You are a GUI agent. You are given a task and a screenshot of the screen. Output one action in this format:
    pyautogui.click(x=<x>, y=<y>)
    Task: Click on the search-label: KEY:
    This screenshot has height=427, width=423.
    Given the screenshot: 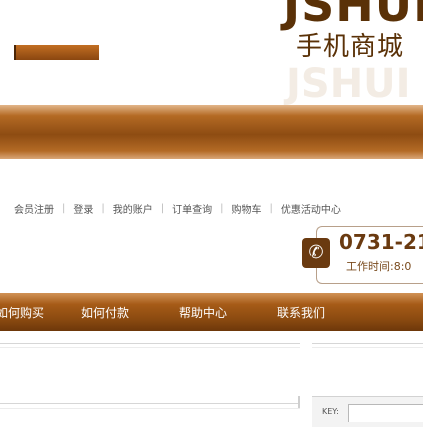 What is the action you would take?
    pyautogui.click(x=330, y=411)
    